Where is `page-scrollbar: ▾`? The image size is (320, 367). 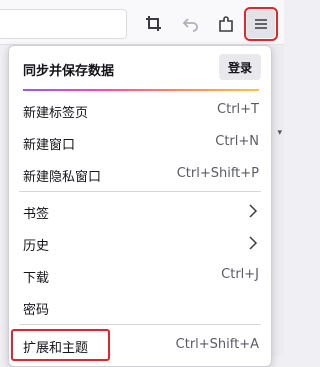 page-scrollbar: ▾ is located at coordinates (278, 201).